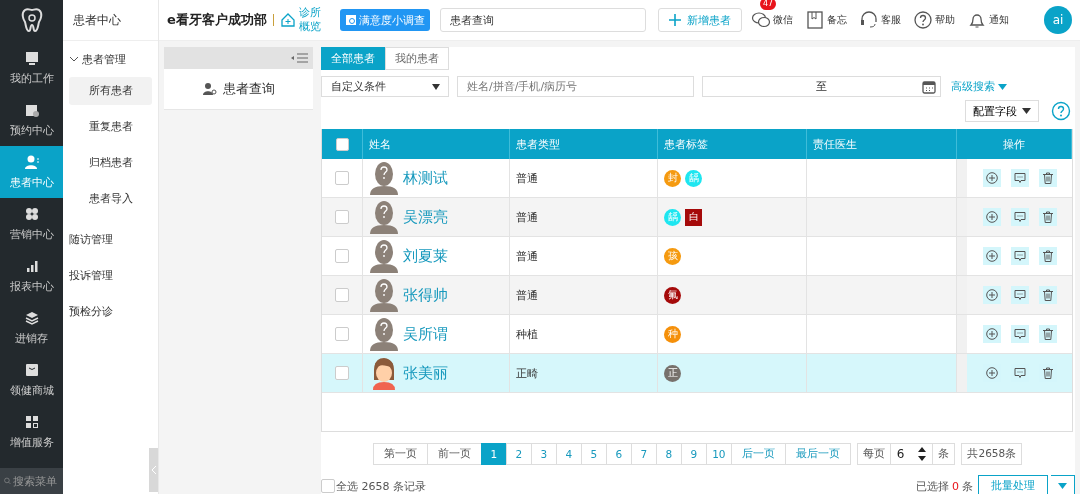 Image resolution: width=1080 pixels, height=494 pixels. I want to click on toolbar-button: 微信 47, so click(772, 17).